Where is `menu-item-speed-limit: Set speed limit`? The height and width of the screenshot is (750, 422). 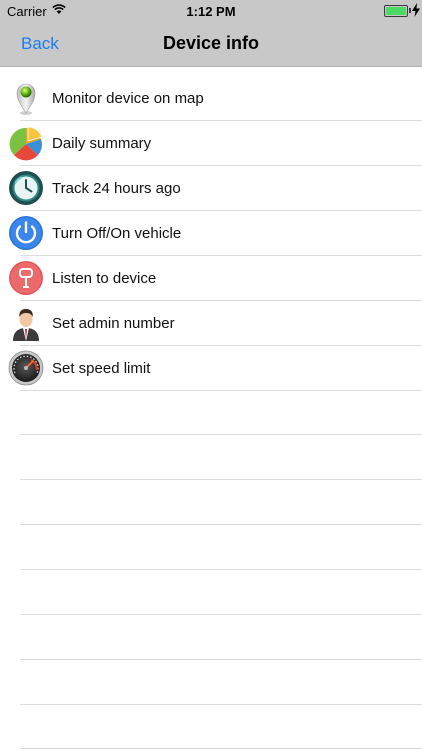 menu-item-speed-limit: Set speed limit is located at coordinates (211, 368).